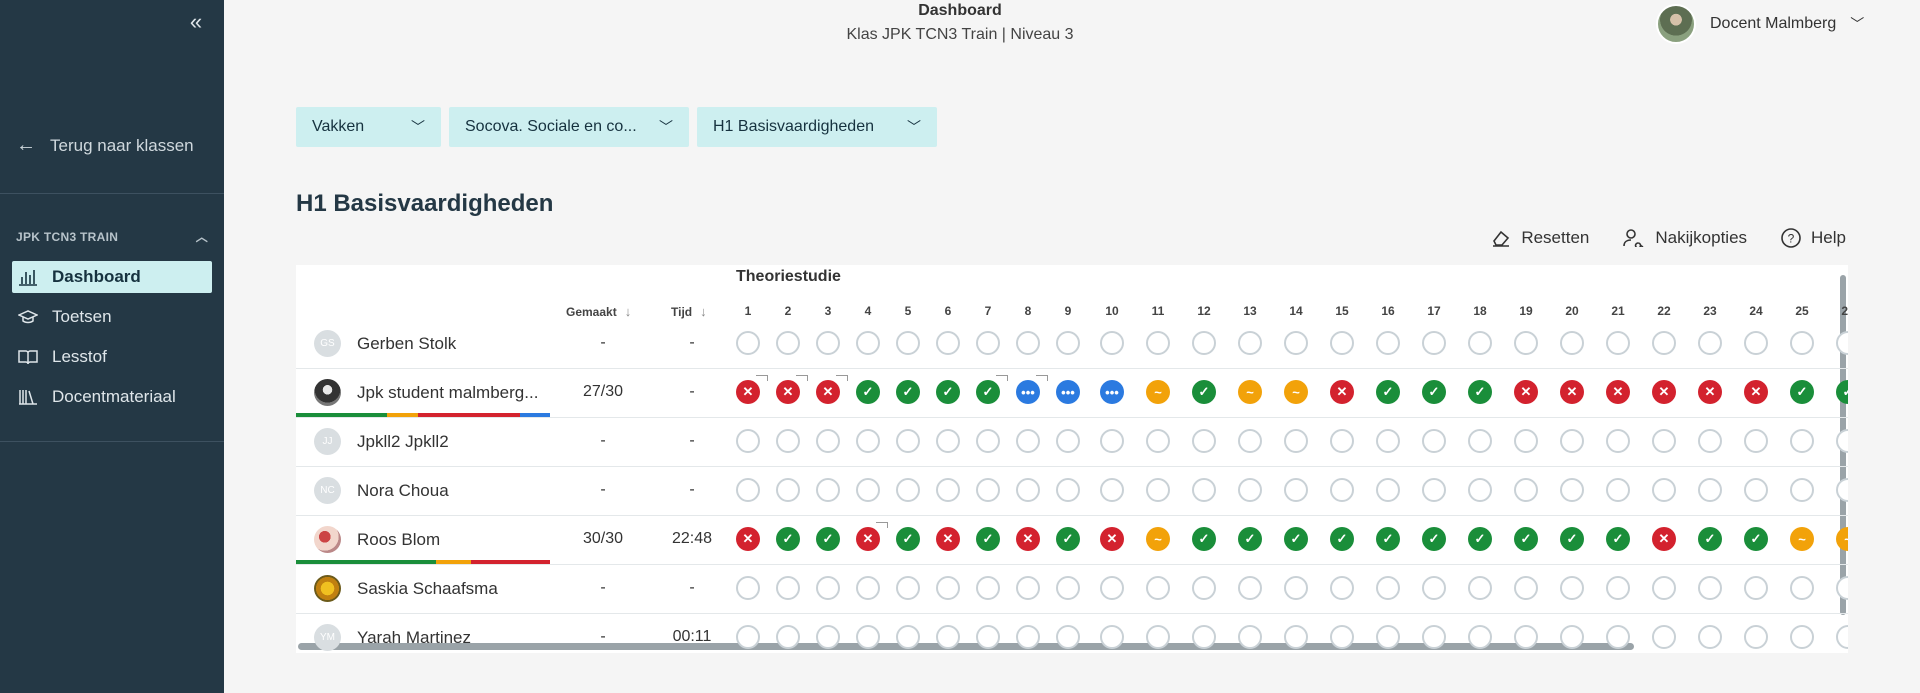  What do you see at coordinates (1540, 238) in the screenshot?
I see `reset-button: Resetten` at bounding box center [1540, 238].